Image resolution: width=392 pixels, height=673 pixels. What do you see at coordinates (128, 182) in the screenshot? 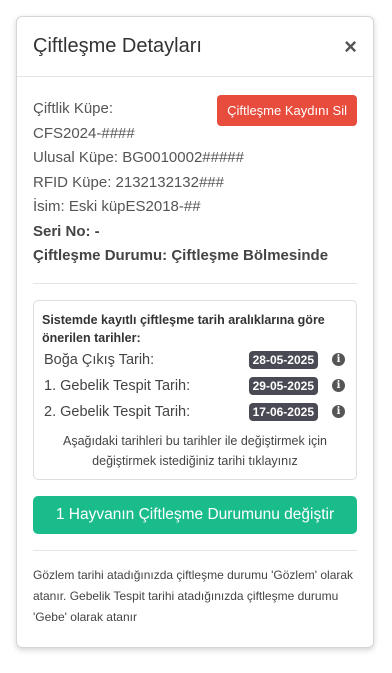
I see `rfid-tag: RFID Küpe: 2132132132###` at bounding box center [128, 182].